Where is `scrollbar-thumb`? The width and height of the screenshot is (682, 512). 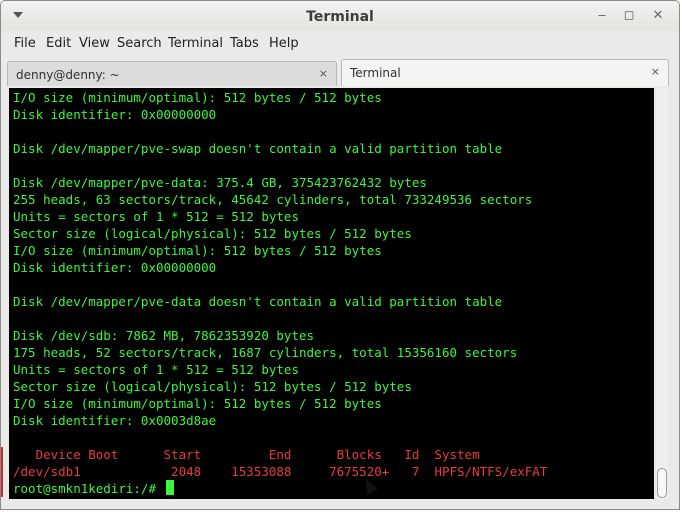
scrollbar-thumb is located at coordinates (662, 483).